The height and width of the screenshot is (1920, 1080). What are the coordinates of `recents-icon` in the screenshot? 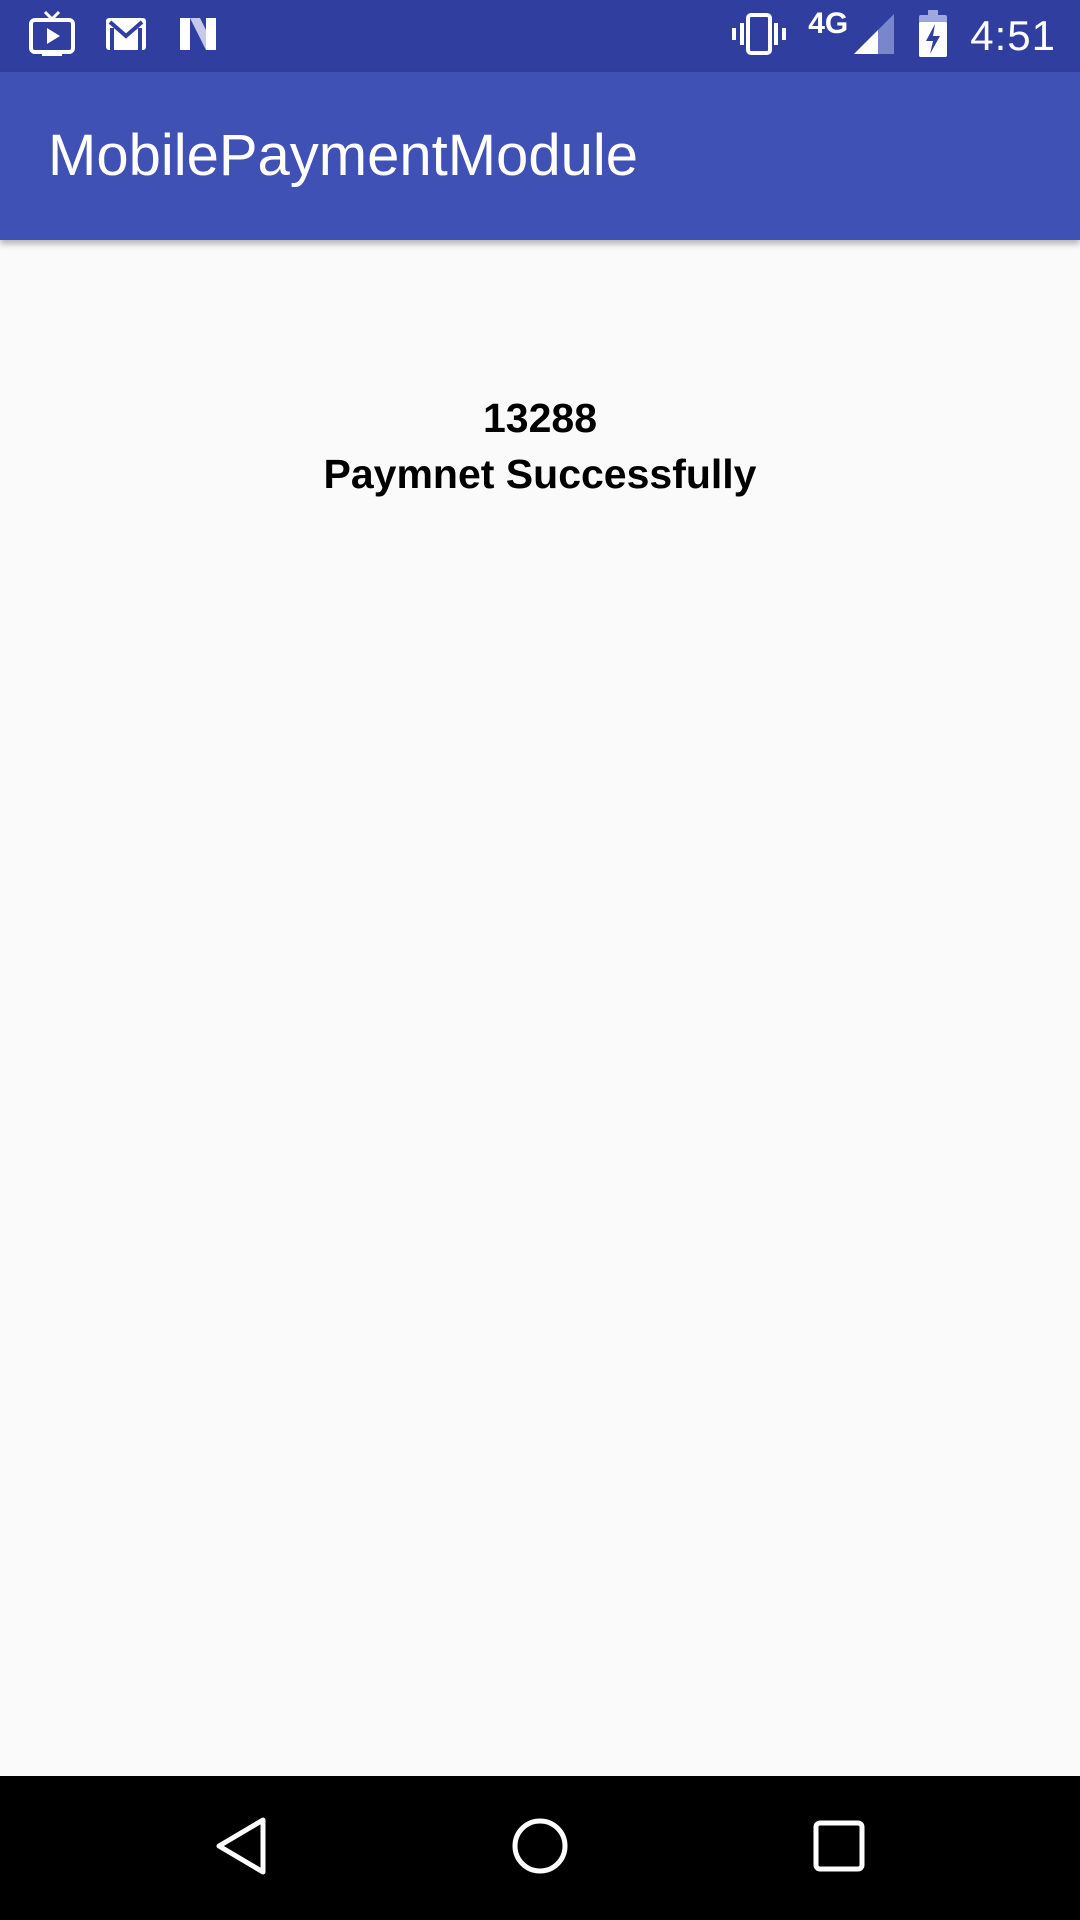 It's located at (839, 1848).